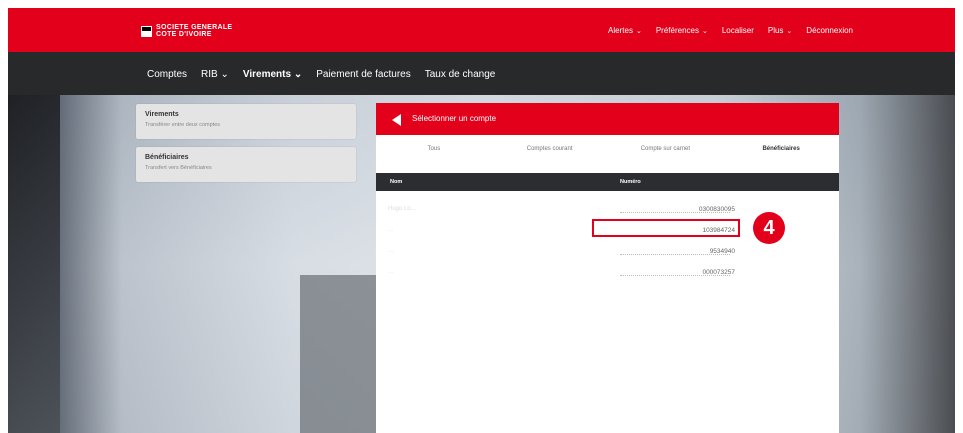 The image size is (963, 433). Describe the element at coordinates (146, 31) in the screenshot. I see `brand-logo-icon` at that location.